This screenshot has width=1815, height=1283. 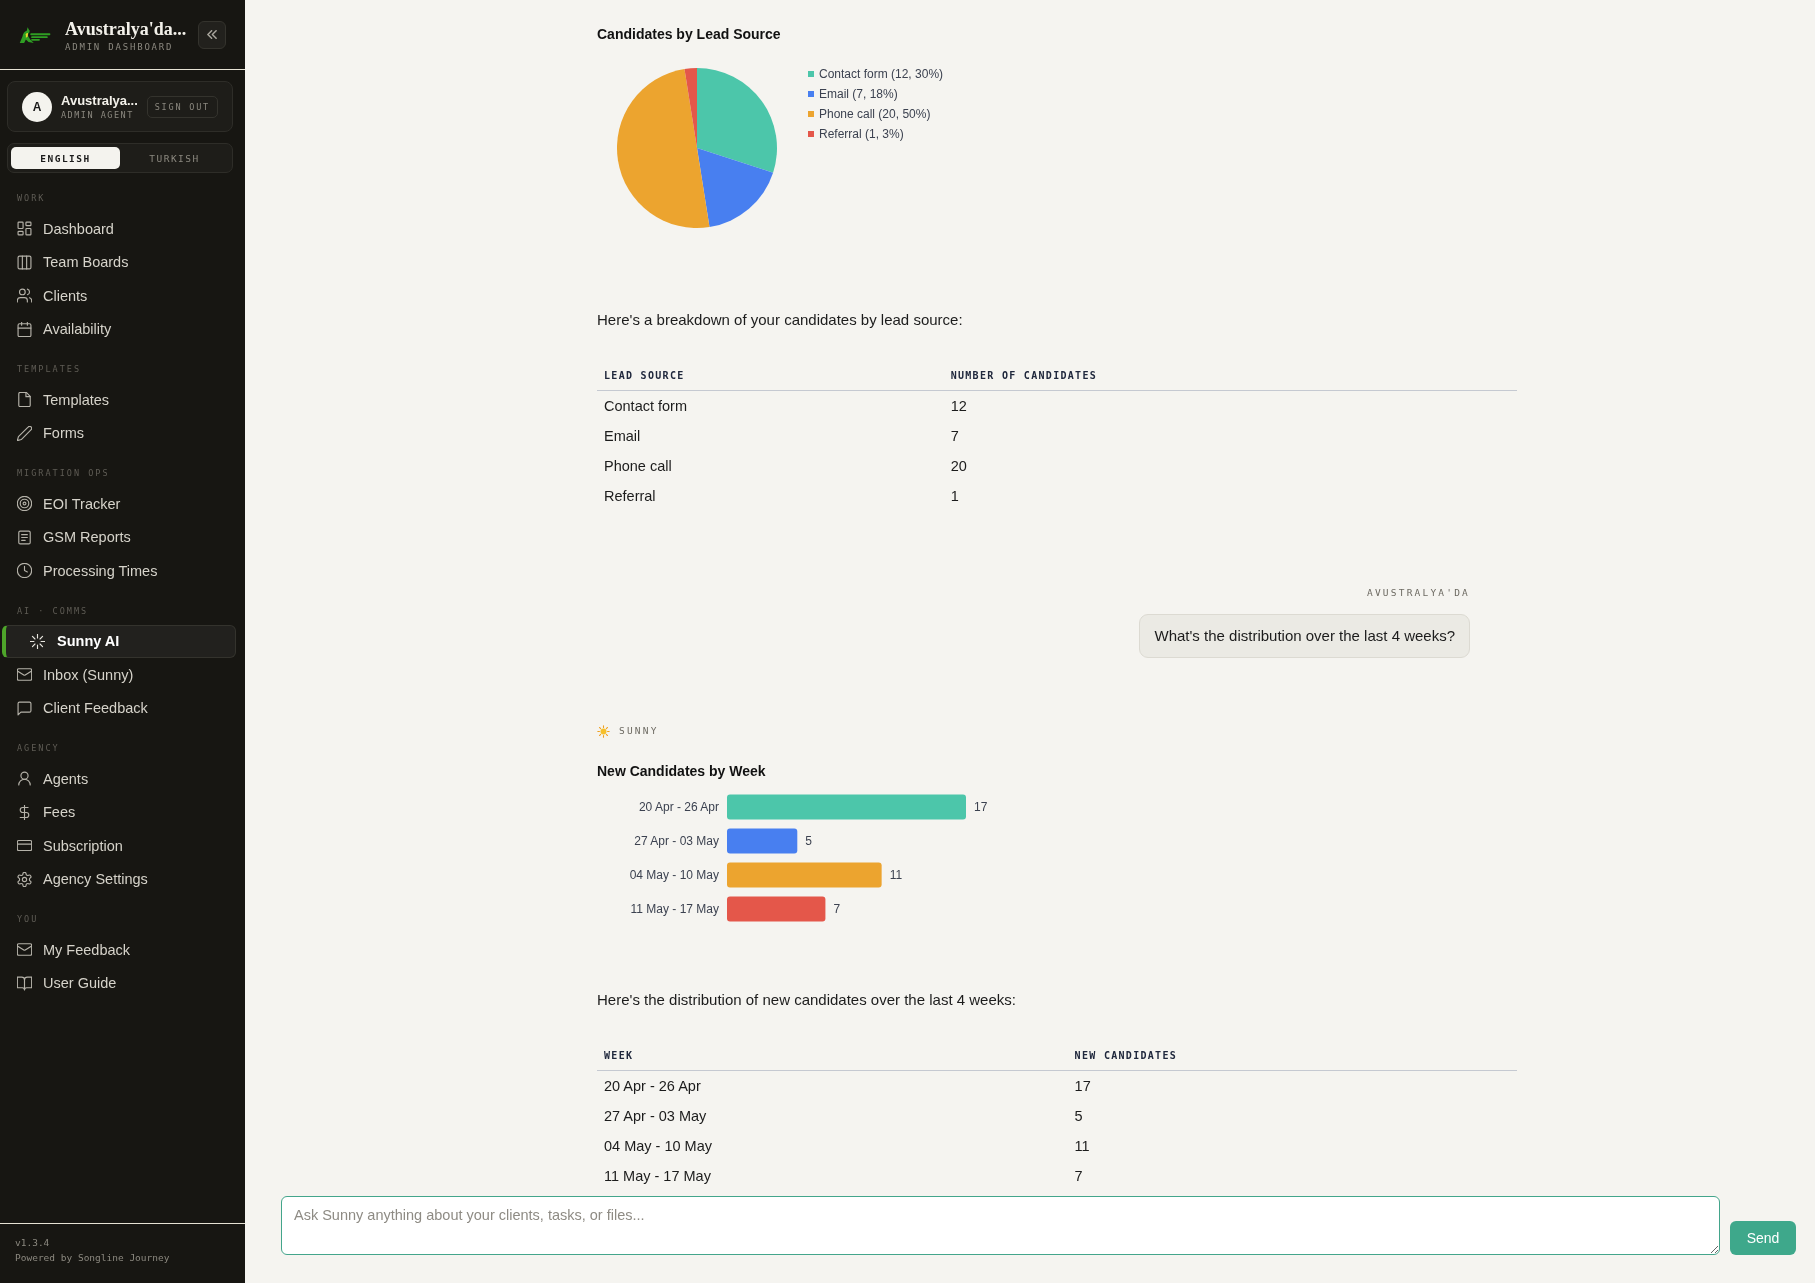 What do you see at coordinates (63, 473) in the screenshot?
I see `section-heading: MIGRATION OPS` at bounding box center [63, 473].